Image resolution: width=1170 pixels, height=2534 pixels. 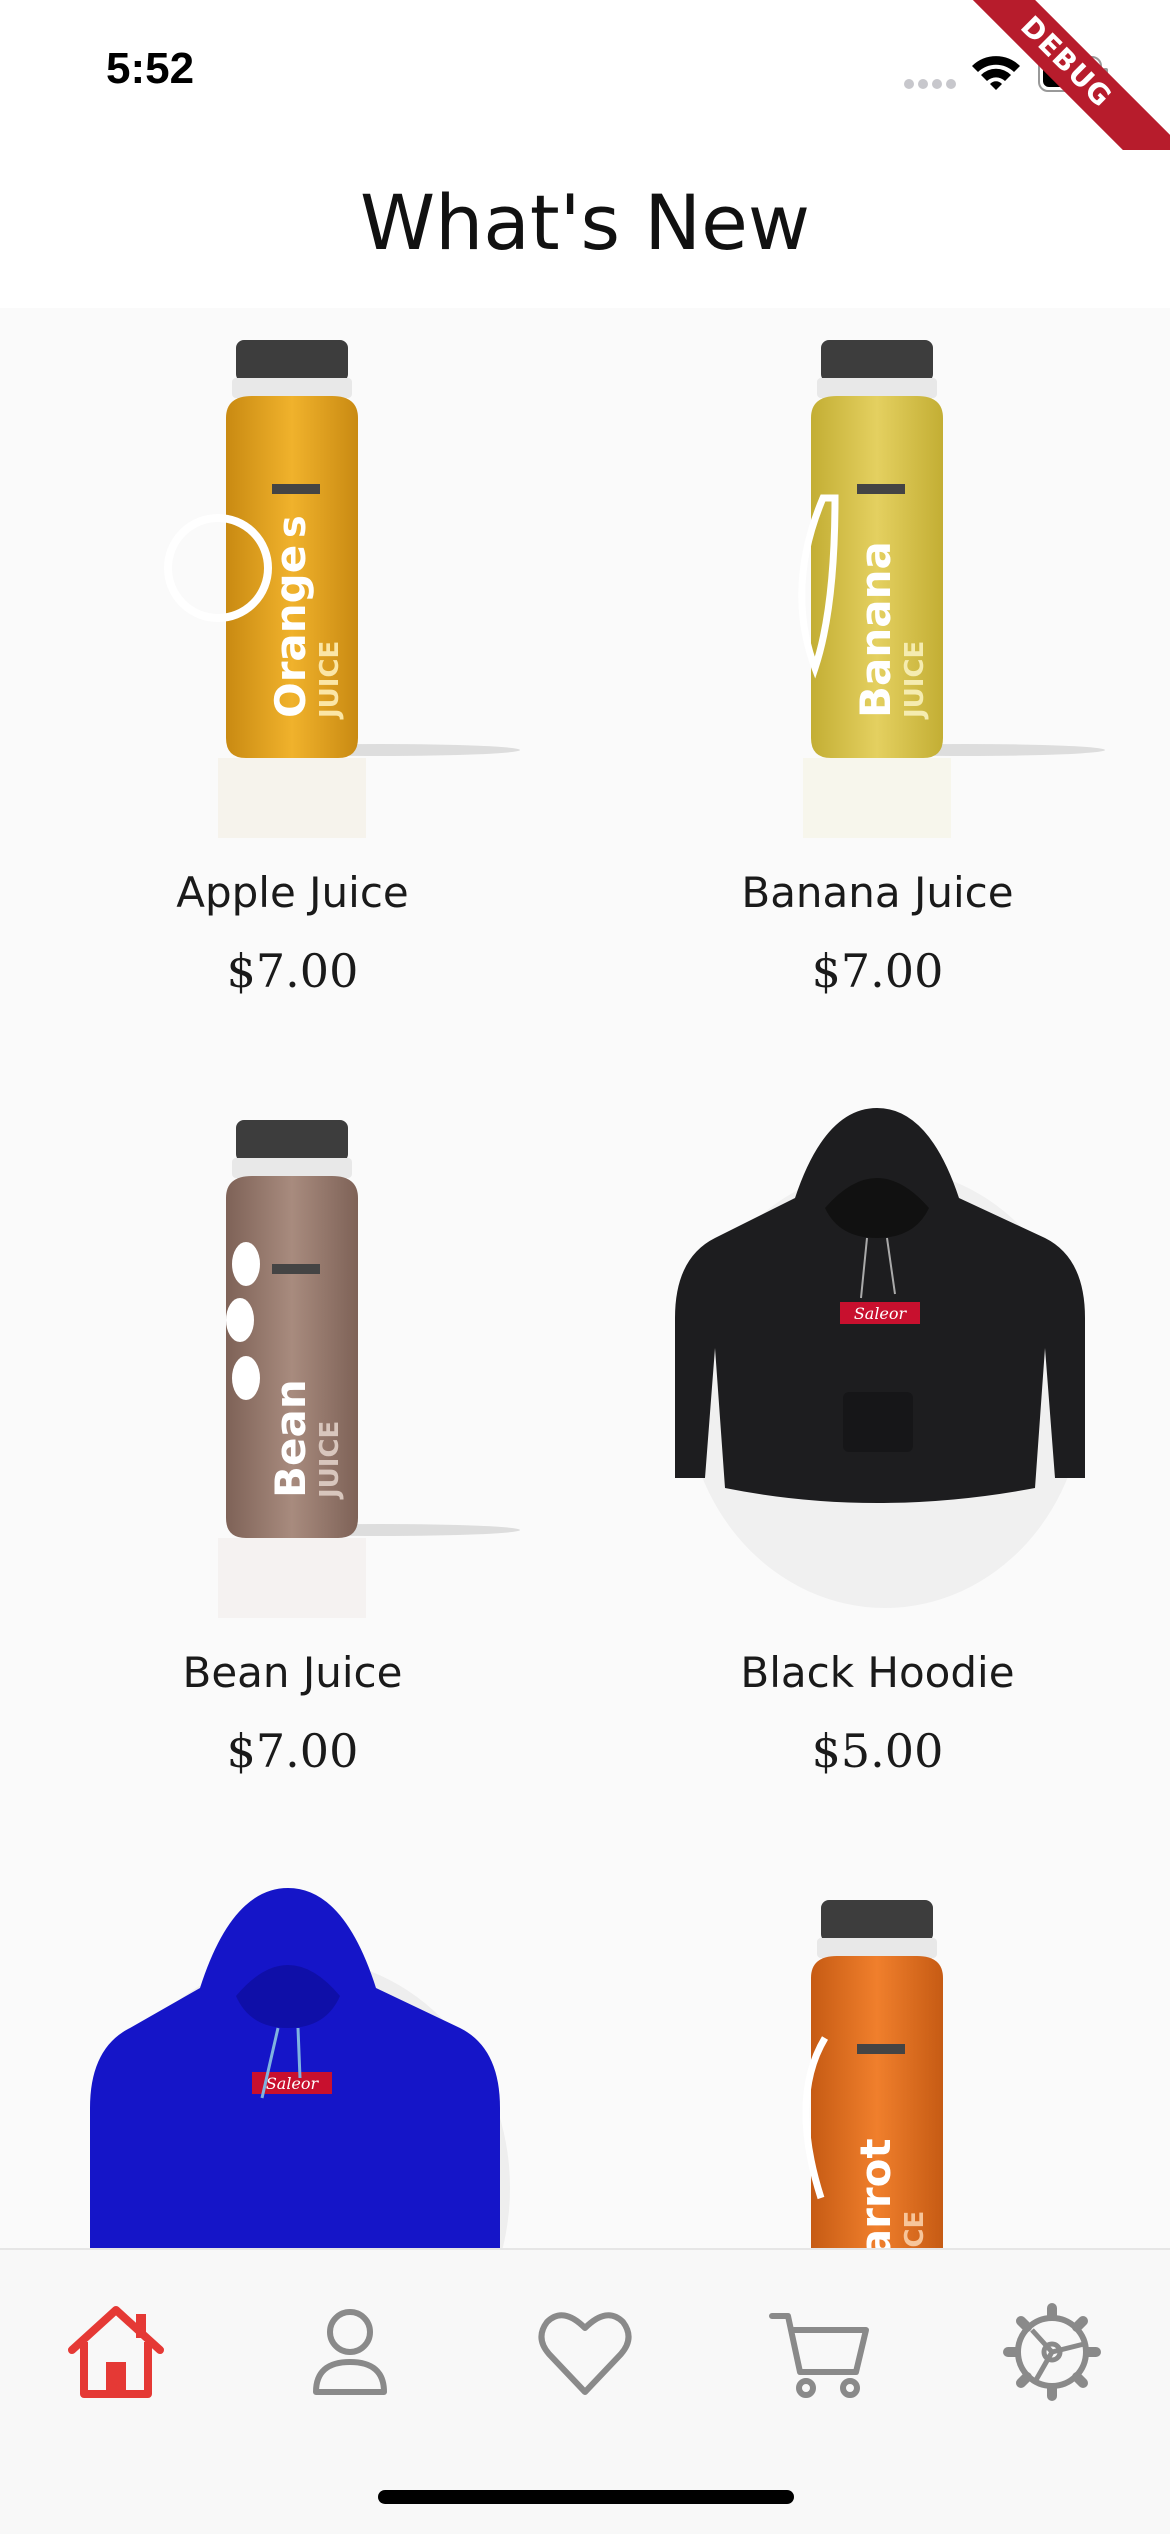 I want to click on home-icon, so click(x=116, y=2352).